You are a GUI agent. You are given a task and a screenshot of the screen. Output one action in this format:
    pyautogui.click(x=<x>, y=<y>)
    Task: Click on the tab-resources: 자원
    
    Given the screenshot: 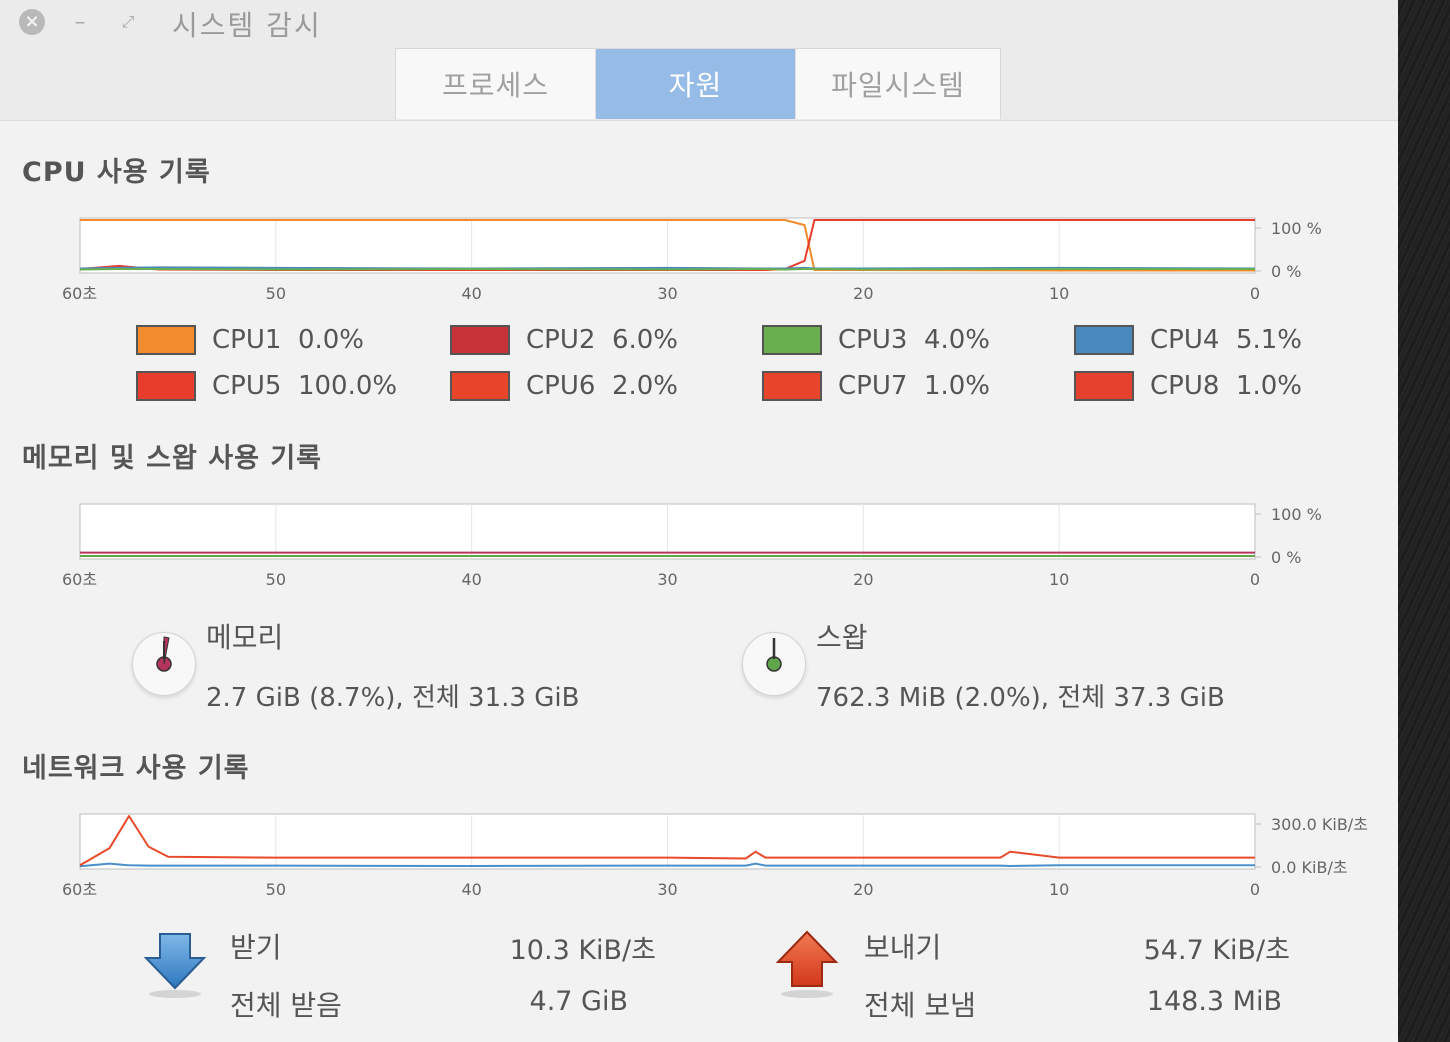 What is the action you would take?
    pyautogui.click(x=696, y=84)
    